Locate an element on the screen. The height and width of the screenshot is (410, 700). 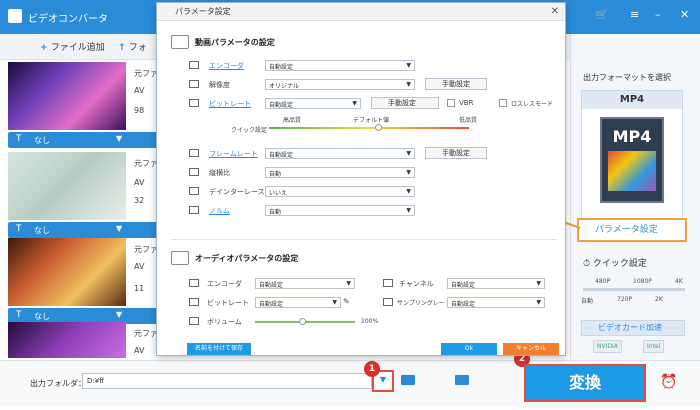
manual-framerate-button: 手動設定 is located at coordinates (456, 153).